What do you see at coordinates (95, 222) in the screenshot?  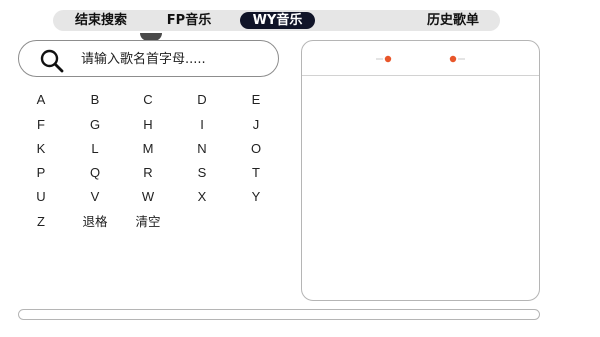 I see `backspace-button: 退格` at bounding box center [95, 222].